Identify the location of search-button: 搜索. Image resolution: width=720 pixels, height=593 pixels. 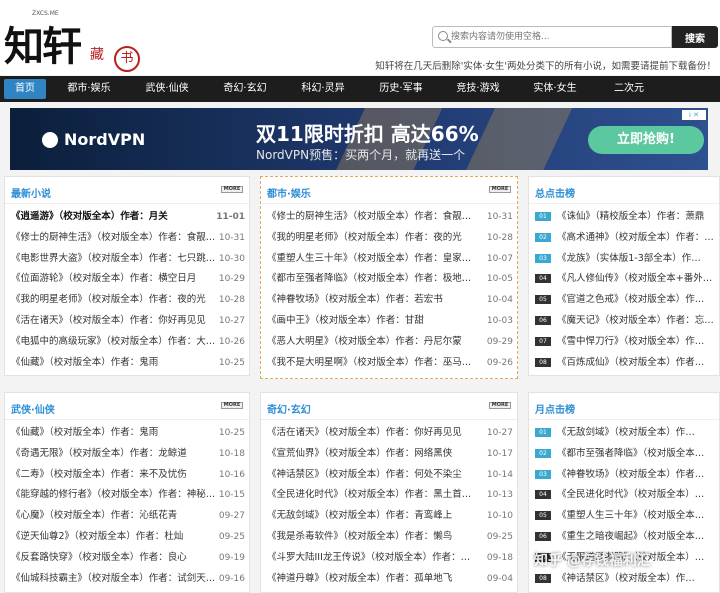
(695, 37).